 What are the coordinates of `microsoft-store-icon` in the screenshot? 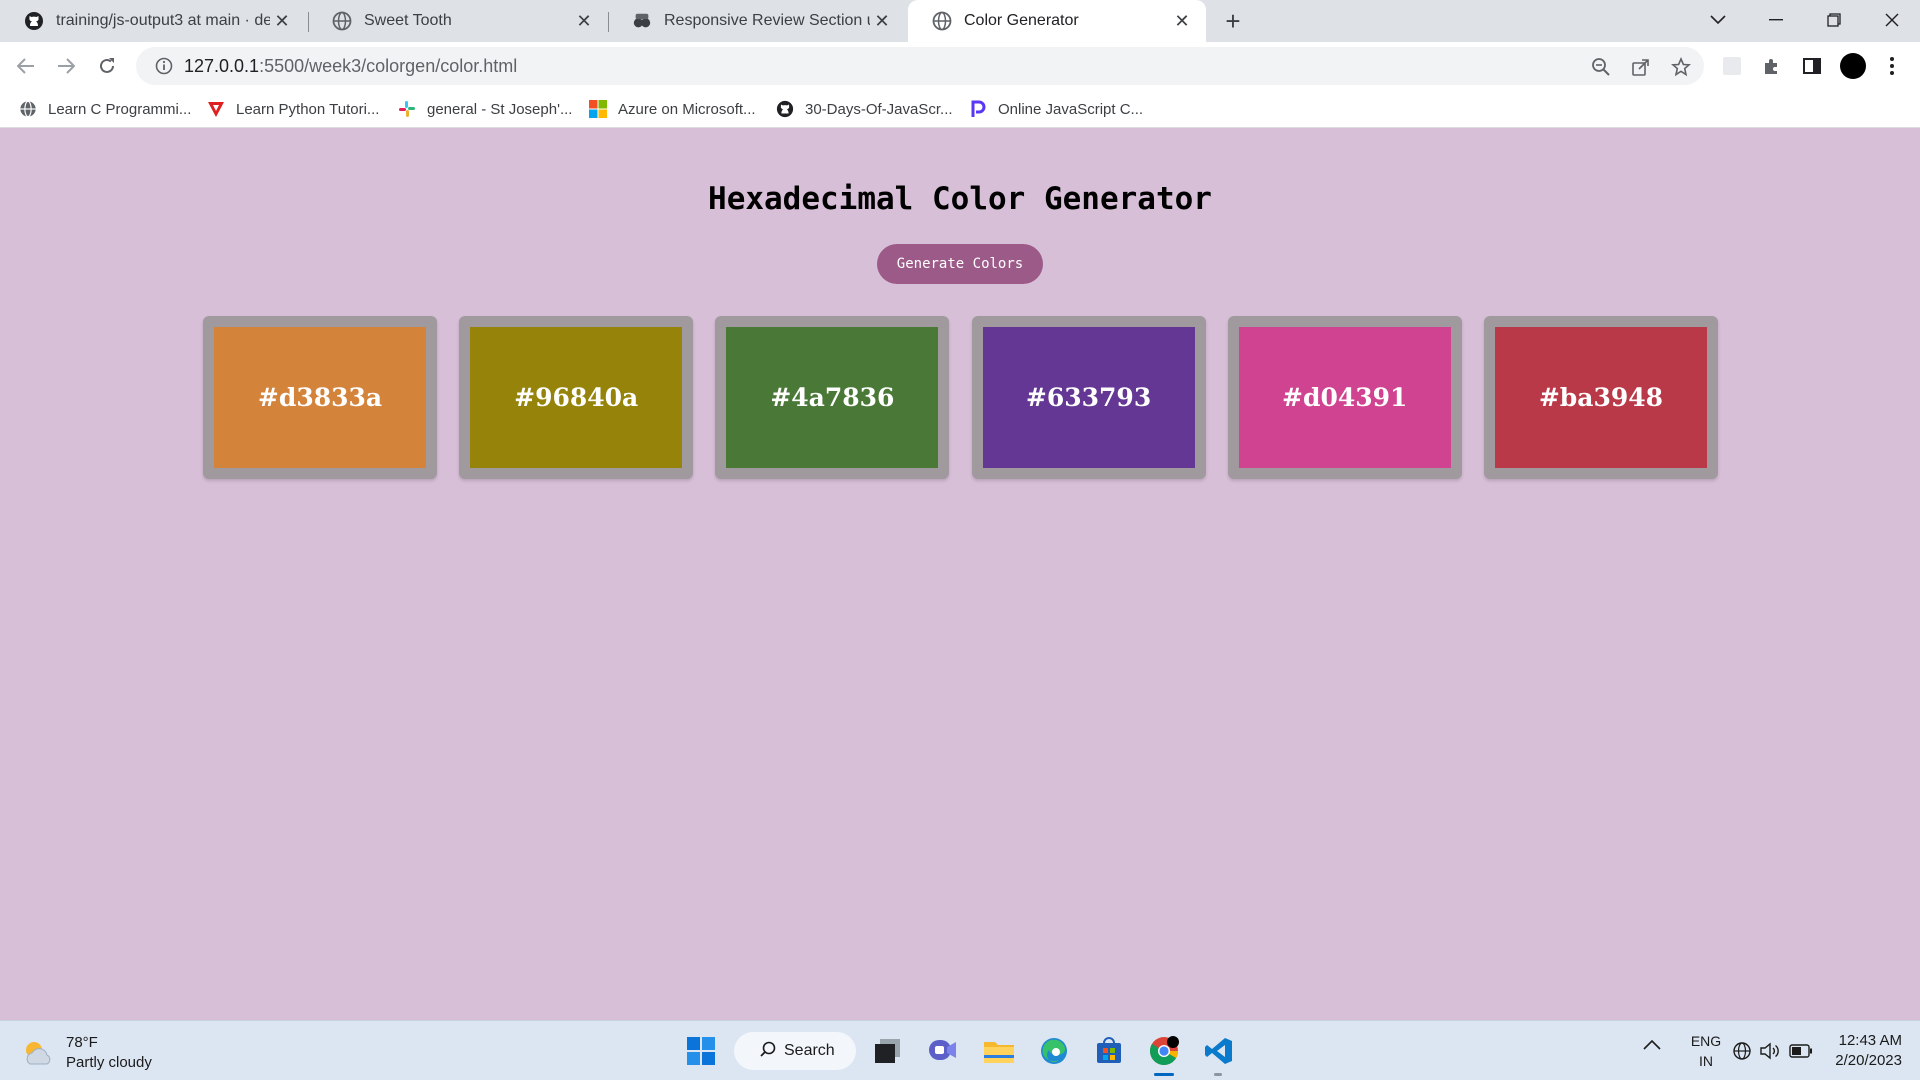 It's located at (1109, 1051).